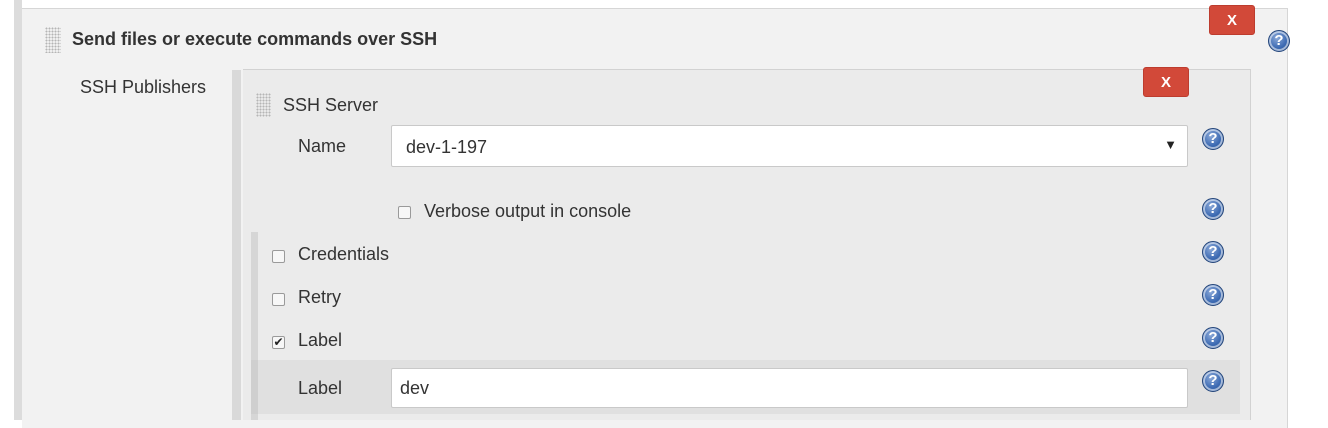 The image size is (1328, 428). I want to click on server-name-value: dev-1-197, so click(447, 147).